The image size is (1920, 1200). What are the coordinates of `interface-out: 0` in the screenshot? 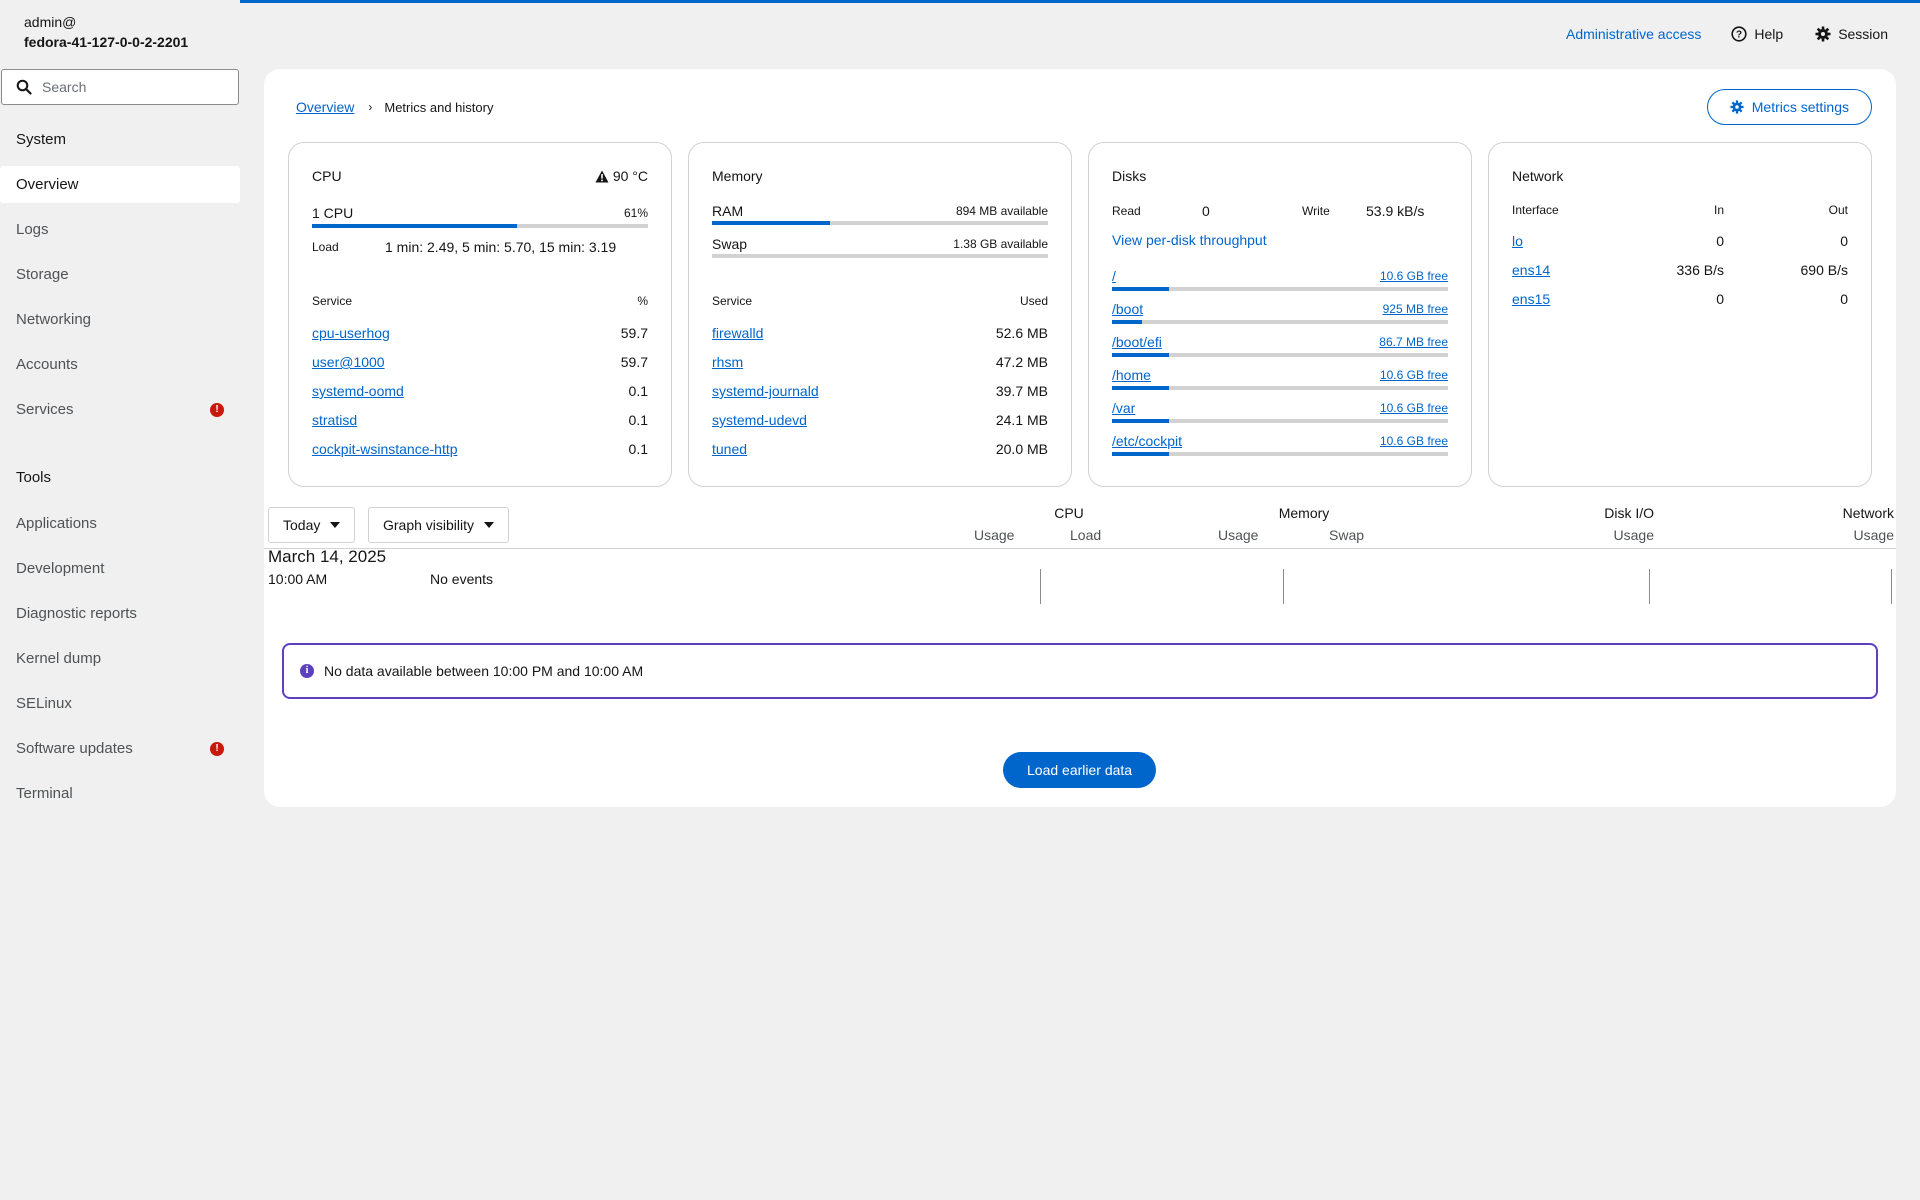 It's located at (1844, 299).